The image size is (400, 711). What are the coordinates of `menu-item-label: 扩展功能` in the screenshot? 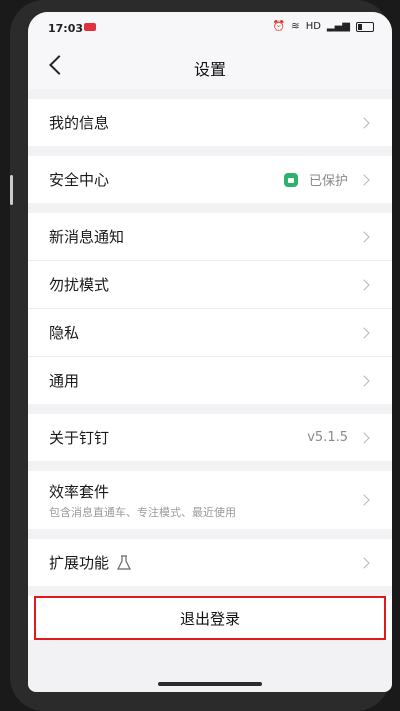 It's located at (79, 563).